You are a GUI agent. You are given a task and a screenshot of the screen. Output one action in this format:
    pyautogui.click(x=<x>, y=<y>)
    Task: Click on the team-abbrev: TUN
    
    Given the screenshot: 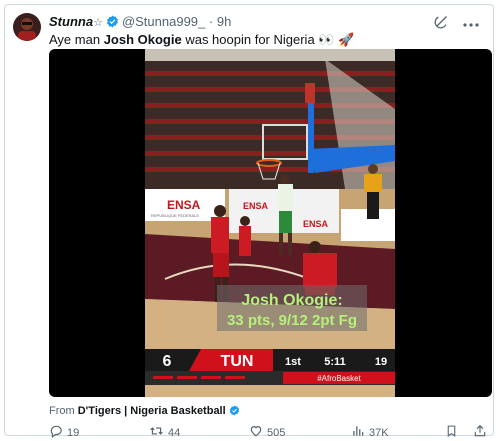 What is the action you would take?
    pyautogui.click(x=237, y=361)
    